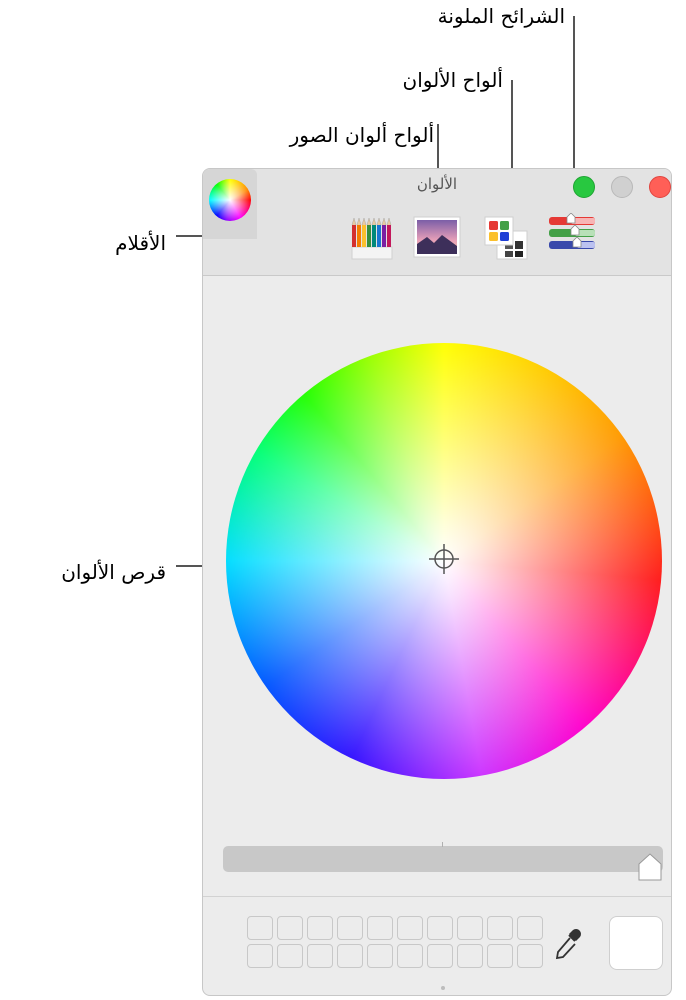 Image resolution: width=686 pixels, height=1000 pixels. I want to click on image-palette-icon, so click(437, 237).